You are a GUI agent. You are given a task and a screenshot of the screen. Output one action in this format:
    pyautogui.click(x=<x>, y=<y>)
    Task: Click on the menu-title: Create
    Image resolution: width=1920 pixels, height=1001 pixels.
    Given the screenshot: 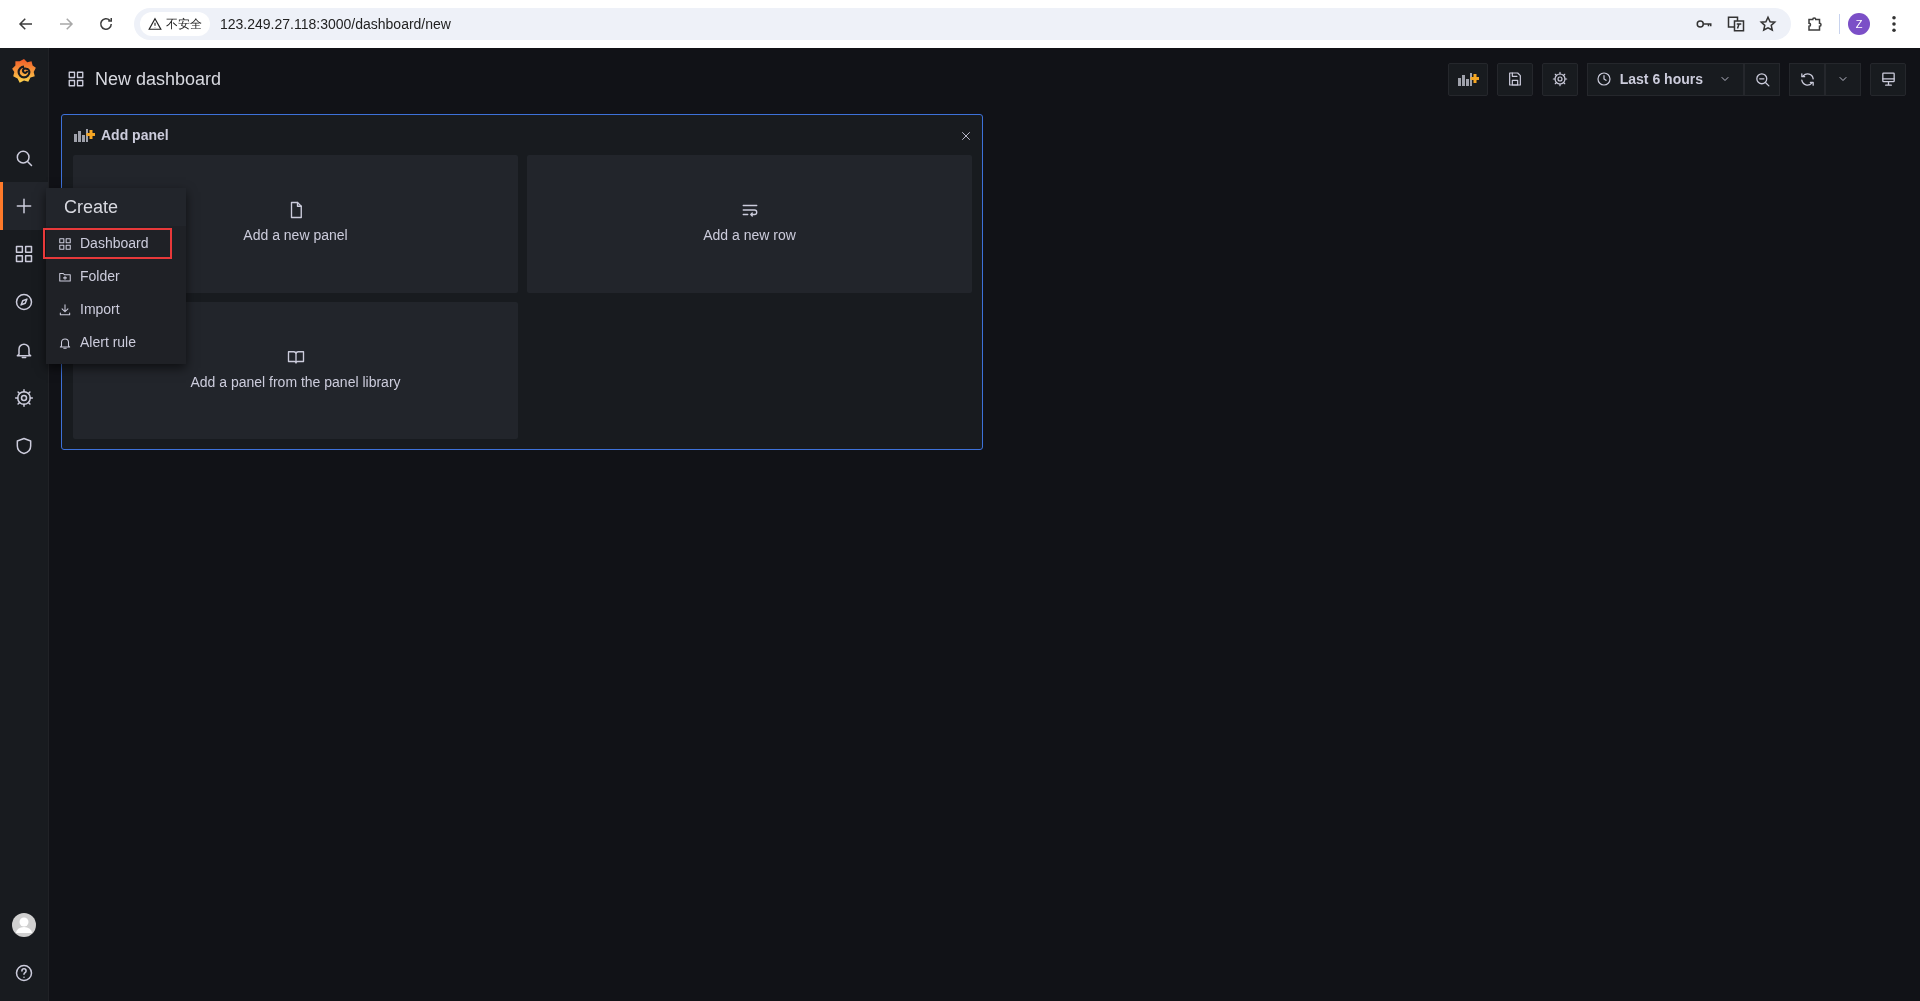 What is the action you would take?
    pyautogui.click(x=116, y=207)
    